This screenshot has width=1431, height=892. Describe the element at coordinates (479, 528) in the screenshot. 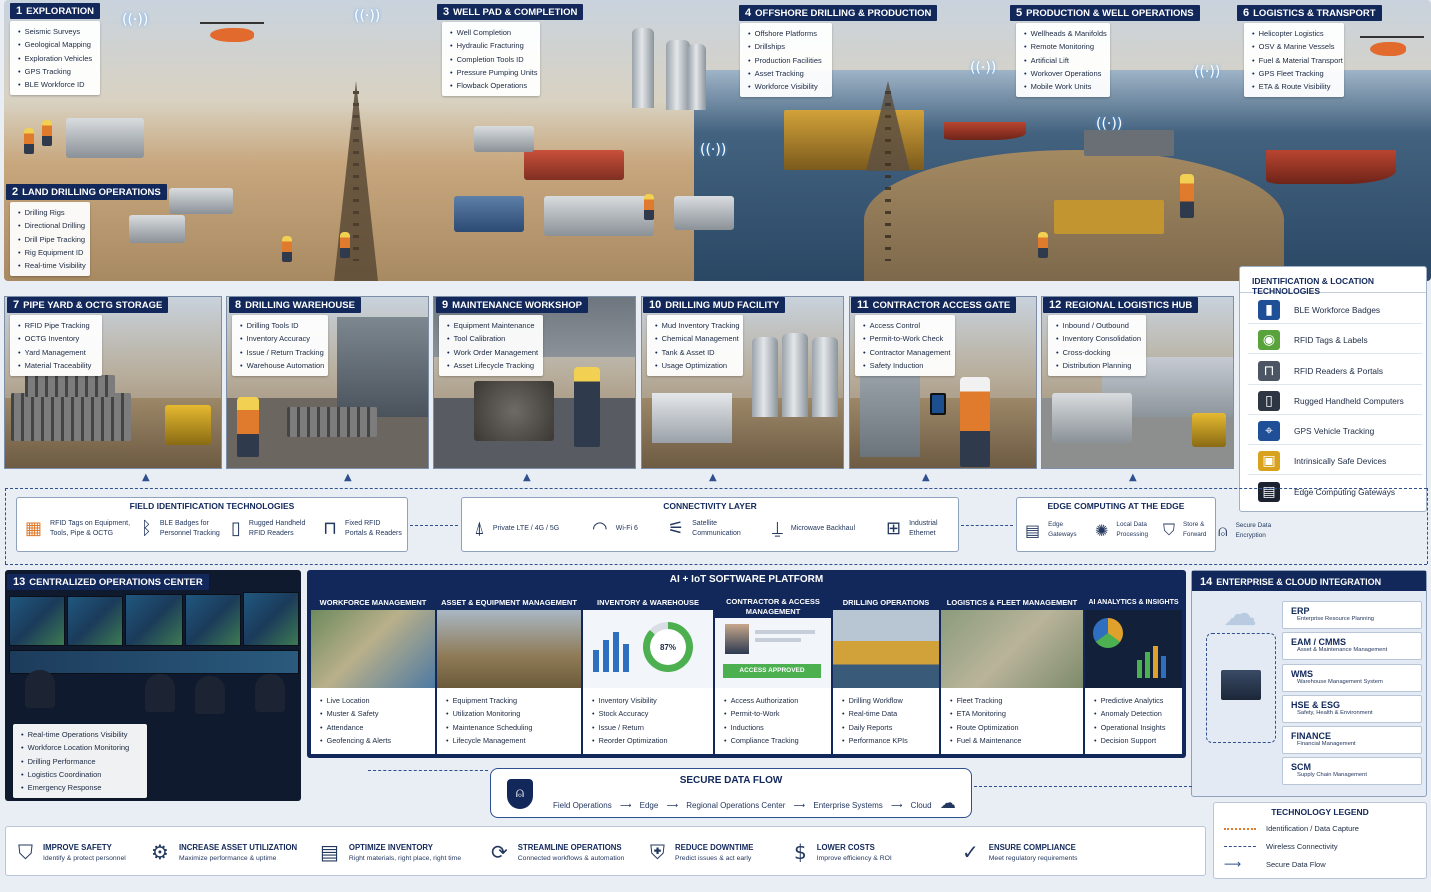

I see `cell-tower-icon: ⍋` at that location.